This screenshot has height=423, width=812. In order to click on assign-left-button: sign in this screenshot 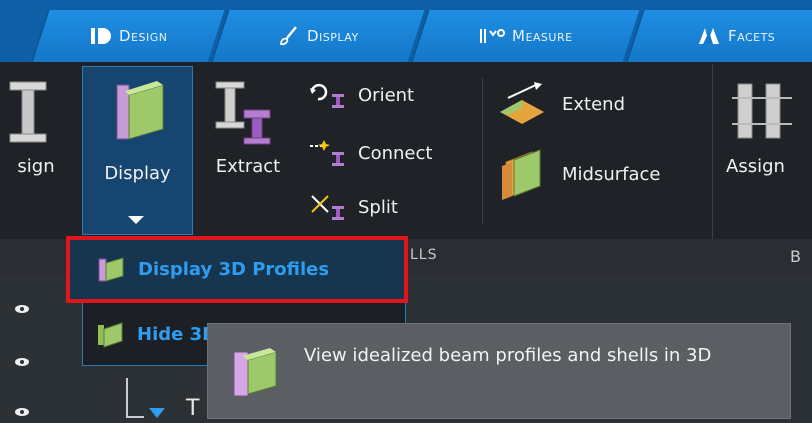, I will do `click(36, 127)`.